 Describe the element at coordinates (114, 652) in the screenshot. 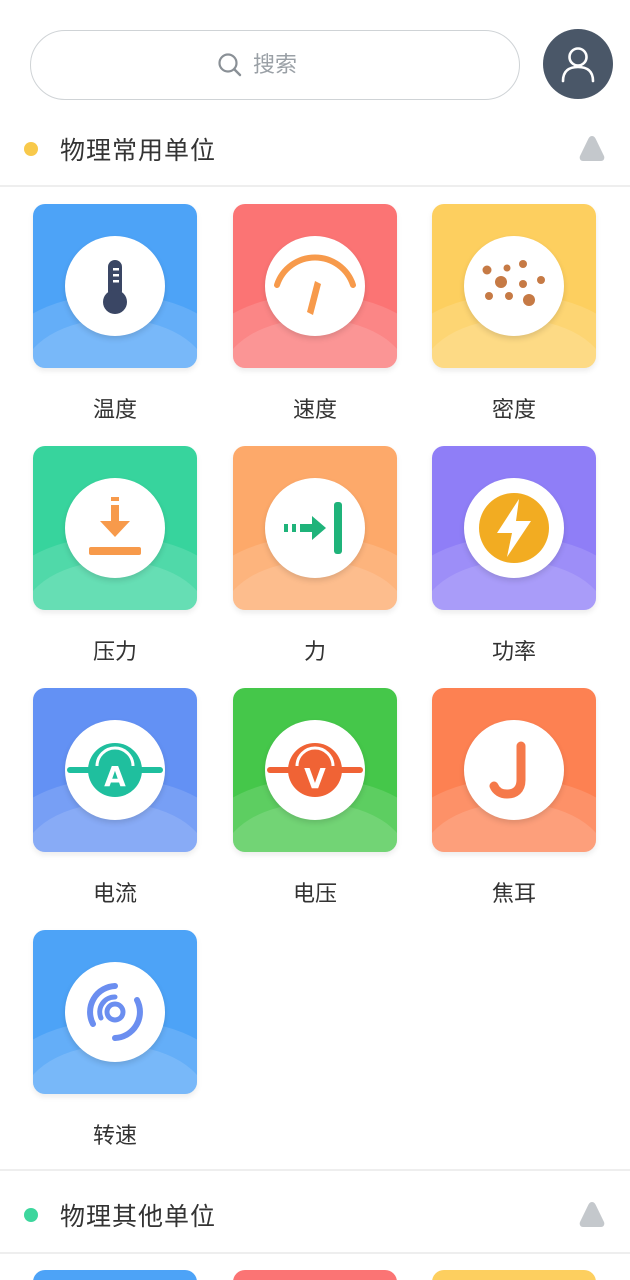

I see `tile-label: 压力` at that location.